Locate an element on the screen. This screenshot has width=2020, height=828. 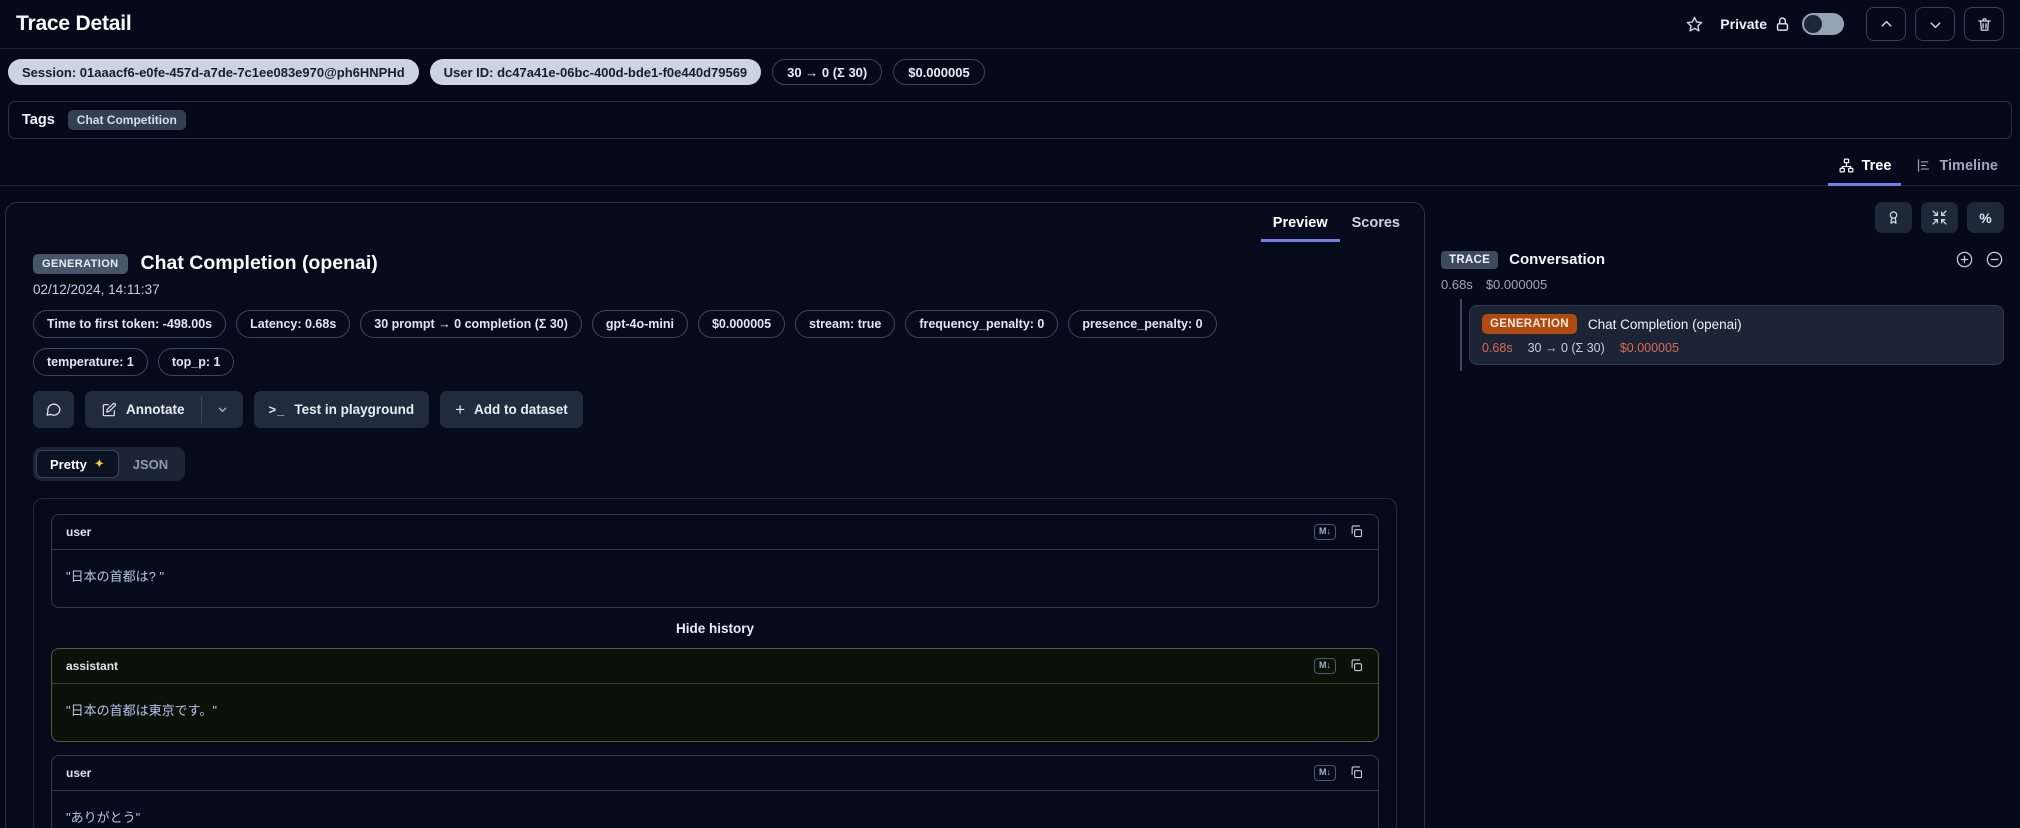
tab-timeline-label: Timeline is located at coordinates (1968, 165).